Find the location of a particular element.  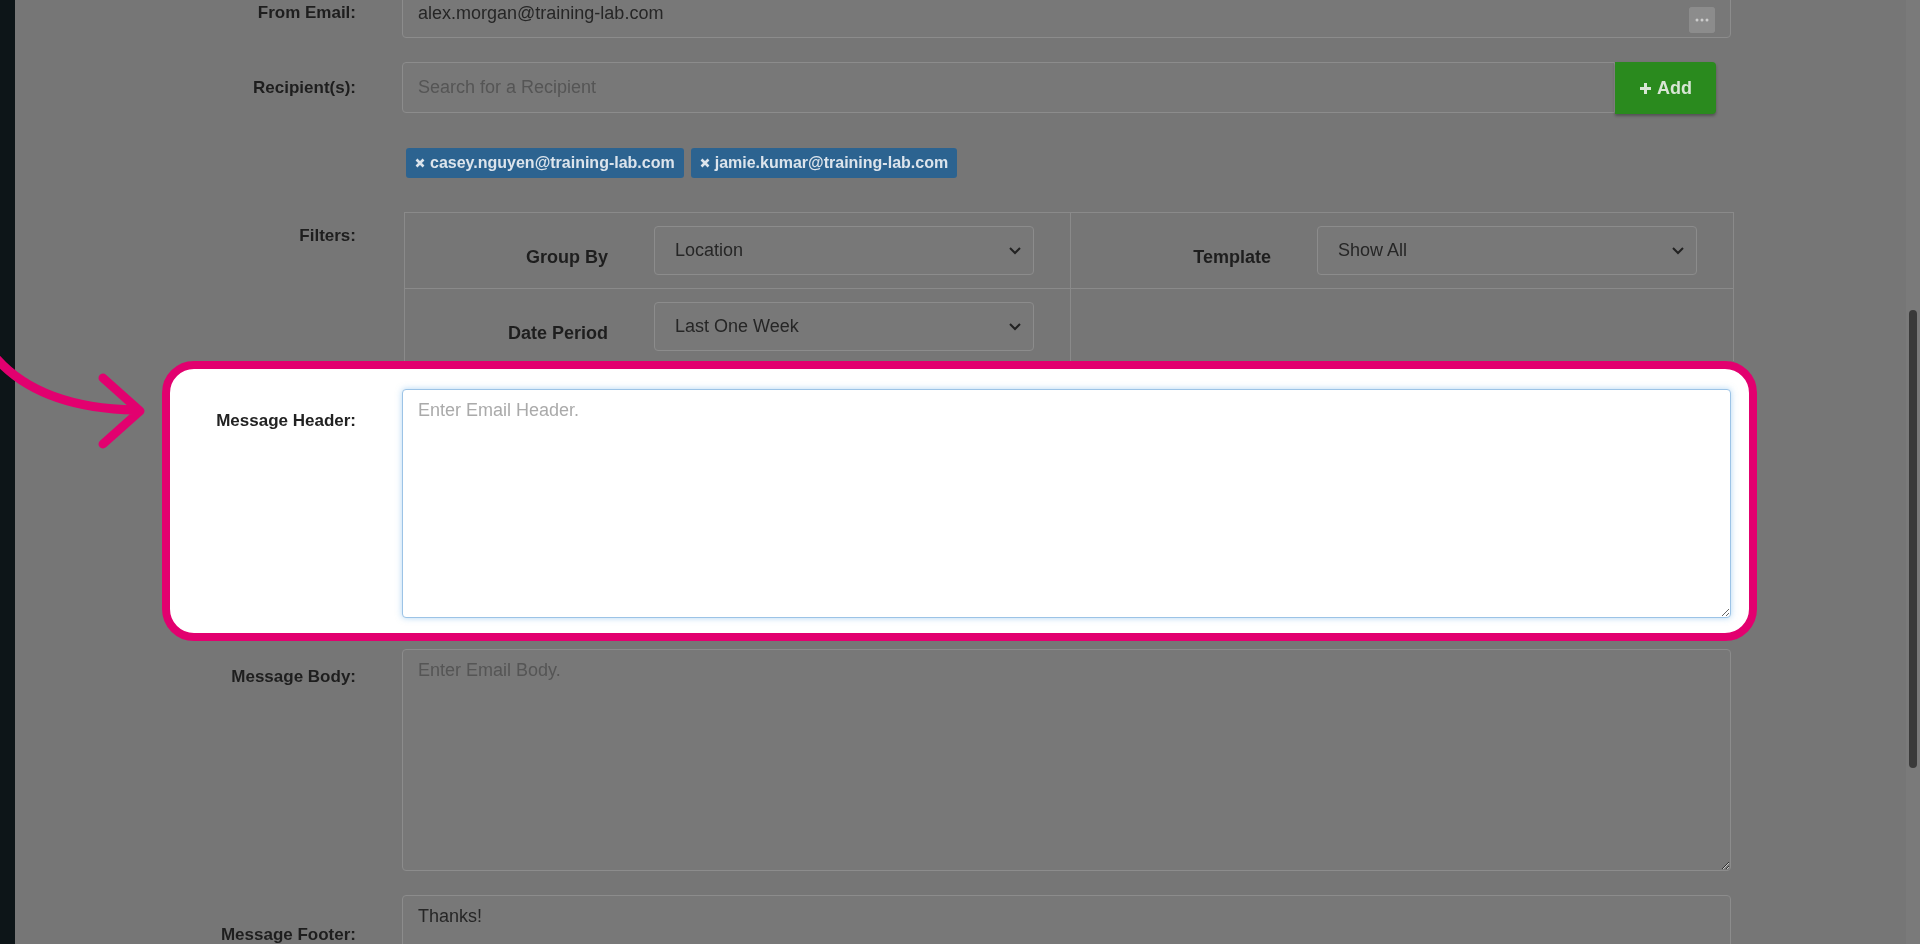

field-value: alex.morgan@training-lab.com is located at coordinates (541, 13).